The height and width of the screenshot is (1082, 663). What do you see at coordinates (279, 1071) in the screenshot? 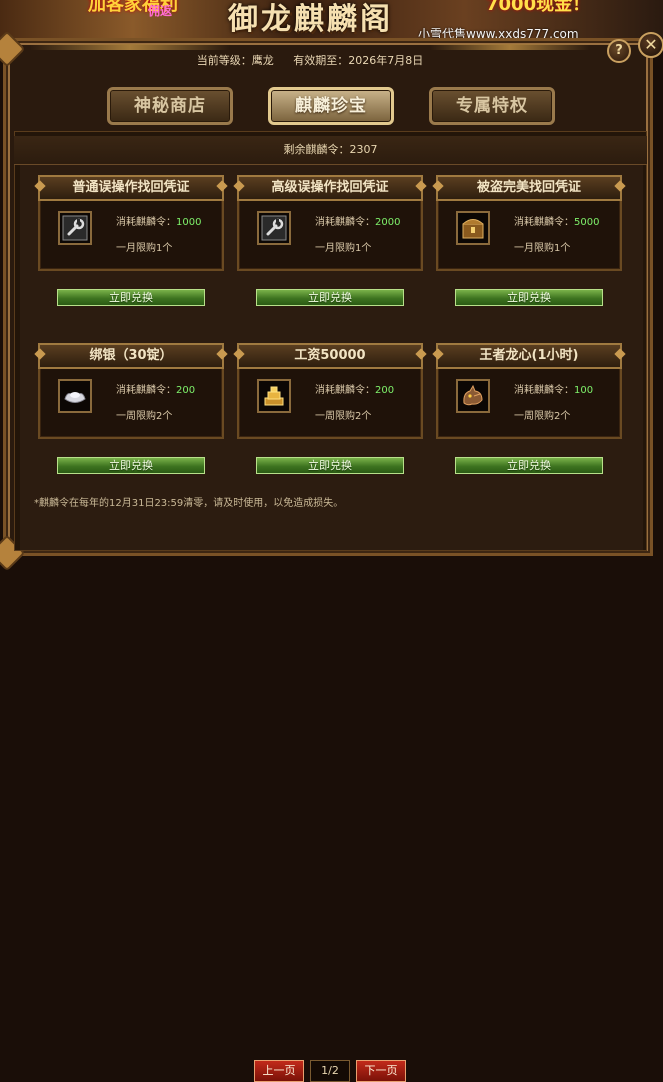
I see `prev-page-button: 上一页` at bounding box center [279, 1071].